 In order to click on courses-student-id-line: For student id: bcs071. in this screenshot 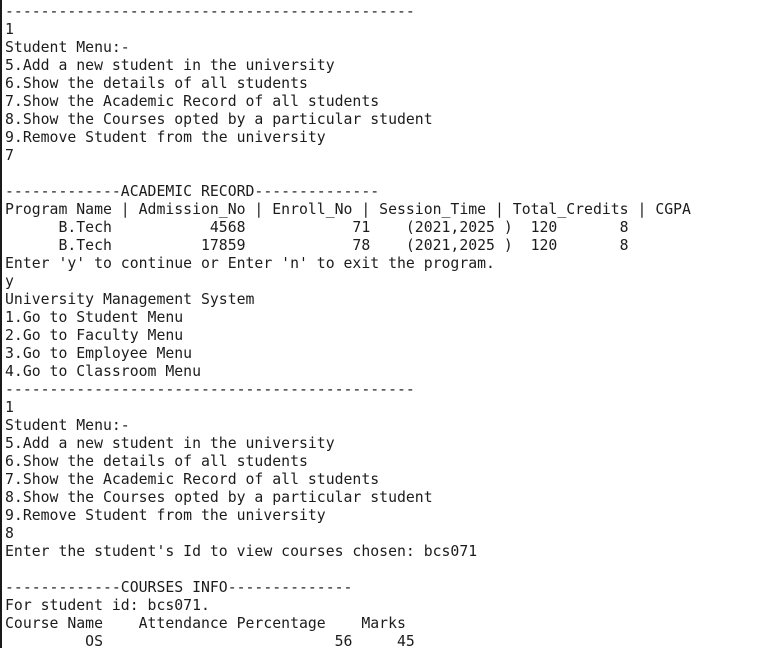, I will do `click(107, 605)`.